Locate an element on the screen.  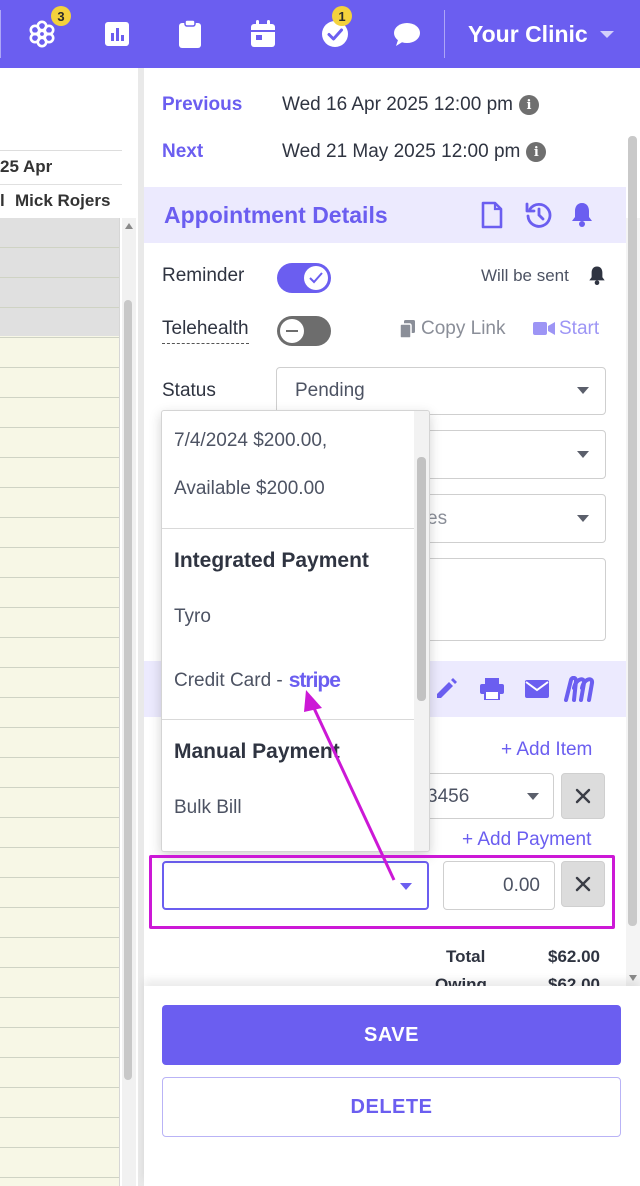
next-date: Wed 21 May 2025 12:00 pm is located at coordinates (401, 151).